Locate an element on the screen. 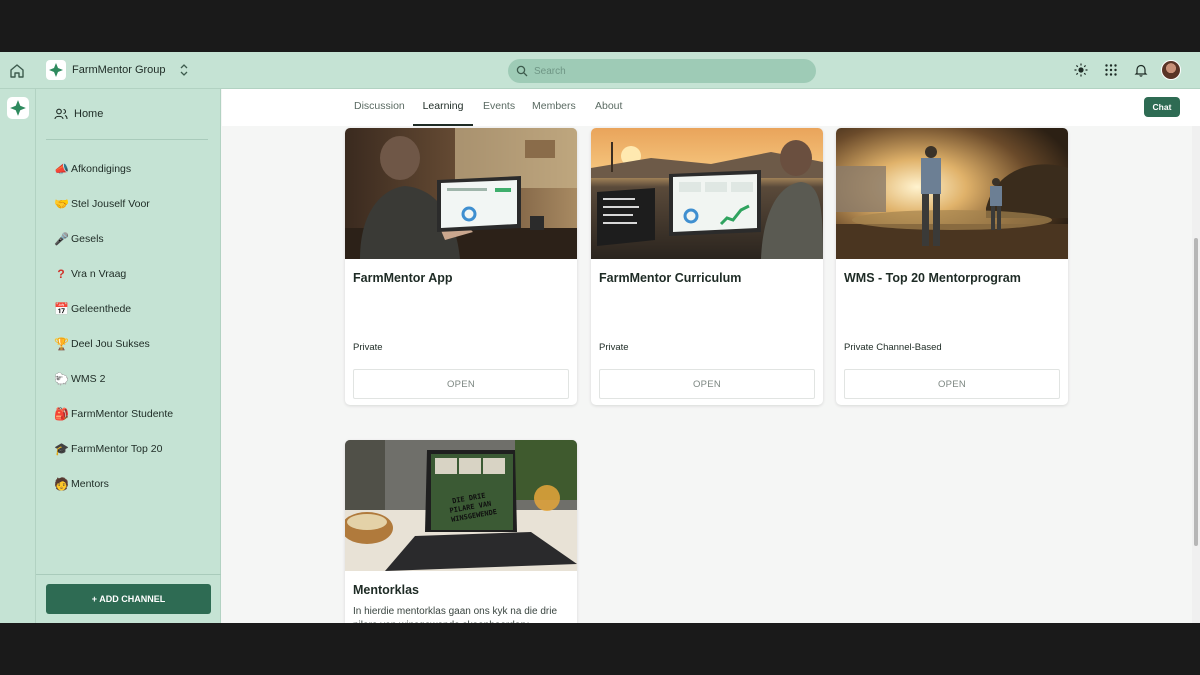 This screenshot has width=1200, height=675. sidebar-item-gesels: 🎤 Gesels is located at coordinates (113, 238).